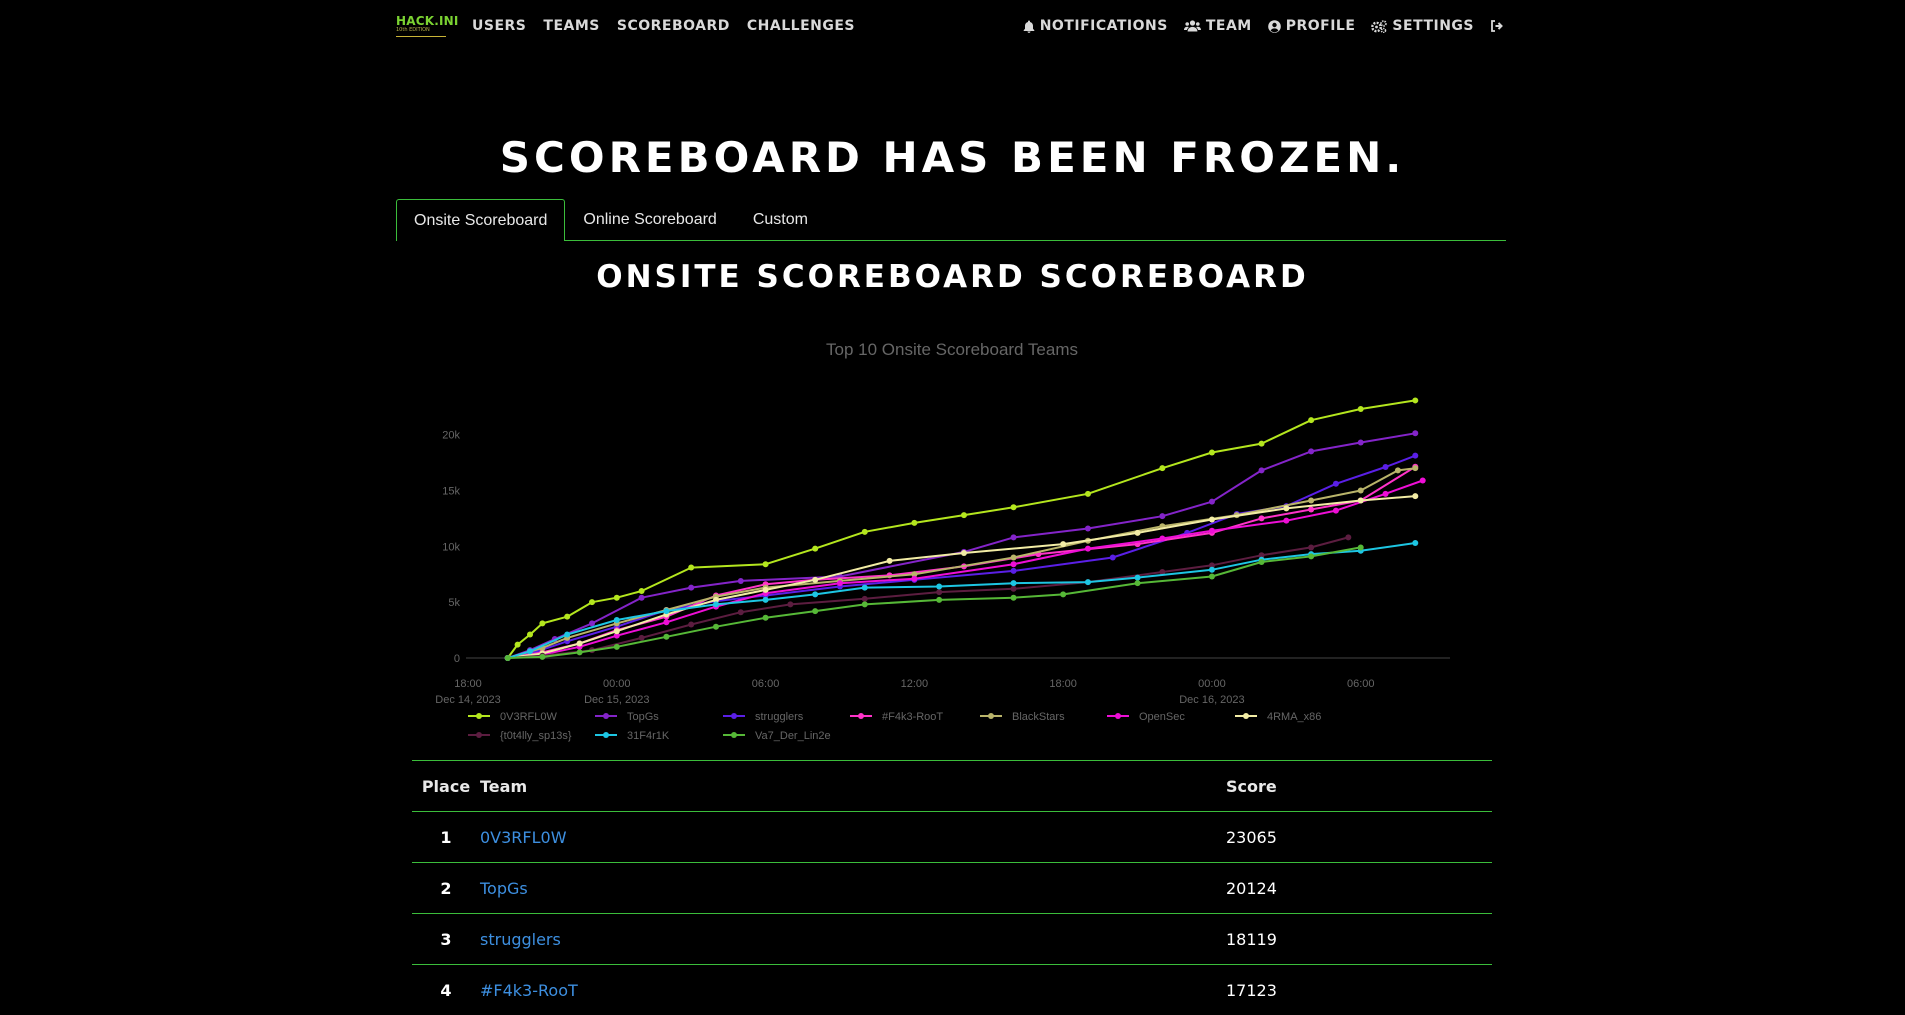 The width and height of the screenshot is (1905, 1015). What do you see at coordinates (1499, 26) in the screenshot?
I see `logout-button` at bounding box center [1499, 26].